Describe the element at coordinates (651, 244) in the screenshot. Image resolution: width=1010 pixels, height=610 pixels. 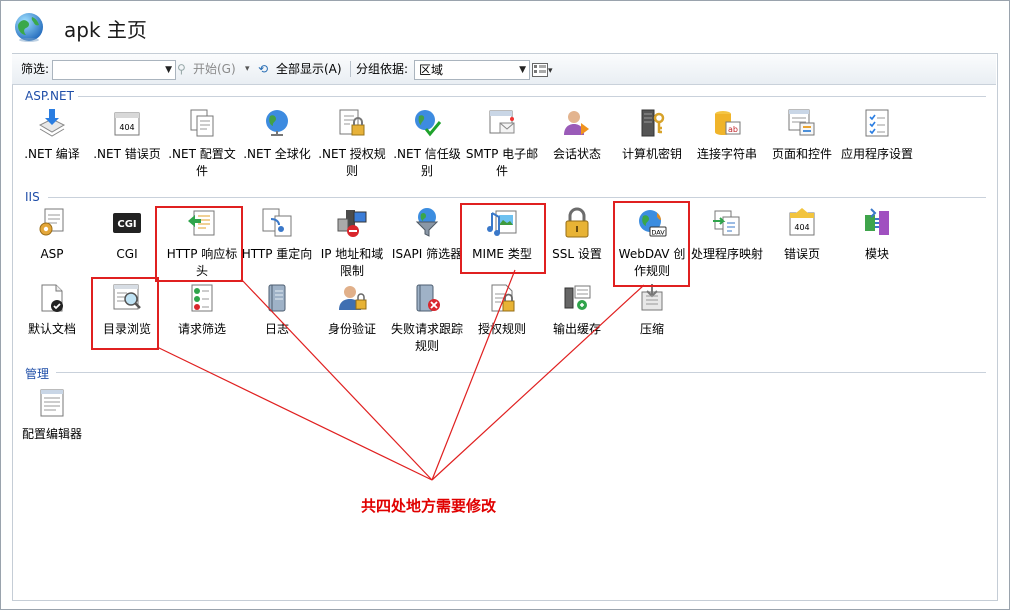
I see `highlight-webdav` at that location.